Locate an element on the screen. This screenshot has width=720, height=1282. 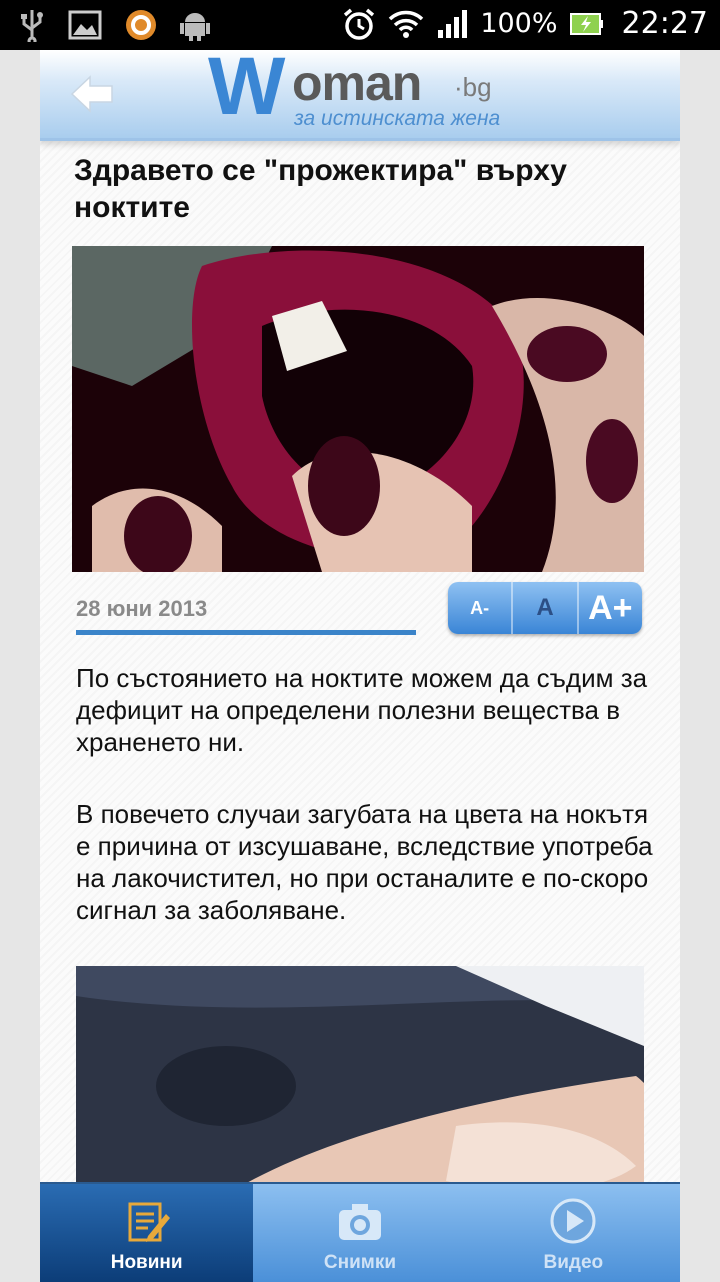
notification-icons is located at coordinates (114, 25).